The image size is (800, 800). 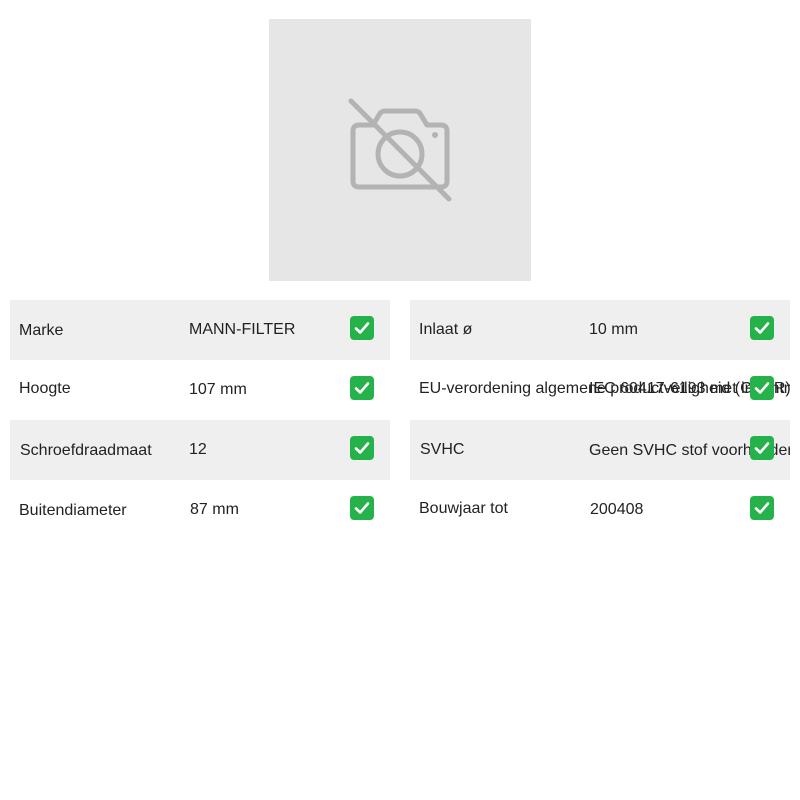 I want to click on spec-row: Buitendiameter 87 mm, so click(x=200, y=510).